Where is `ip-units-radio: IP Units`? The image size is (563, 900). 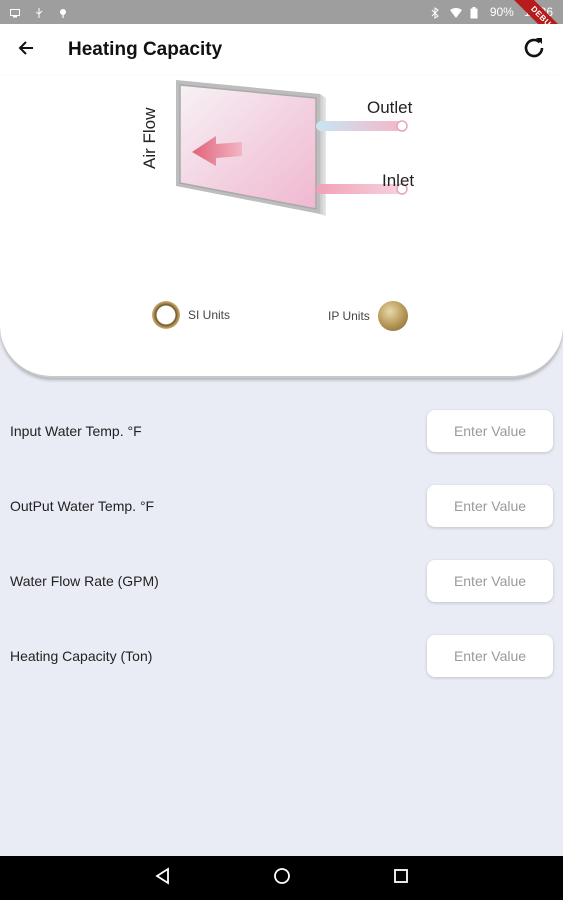
ip-units-radio: IP Units is located at coordinates (368, 316).